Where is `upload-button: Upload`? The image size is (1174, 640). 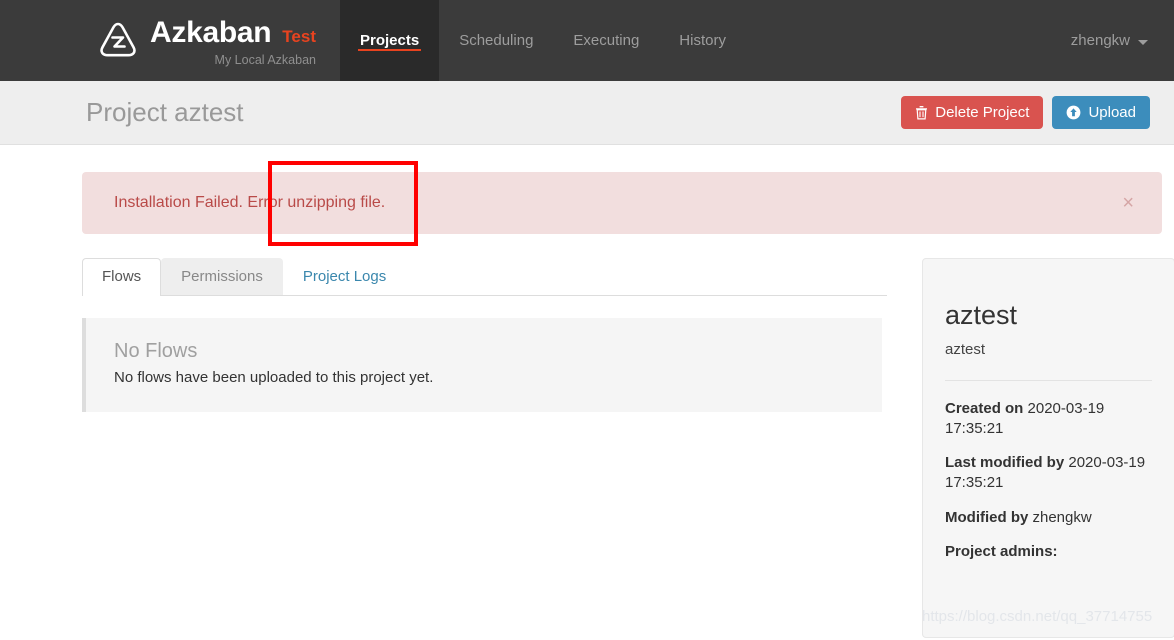
upload-button: Upload is located at coordinates (1101, 112).